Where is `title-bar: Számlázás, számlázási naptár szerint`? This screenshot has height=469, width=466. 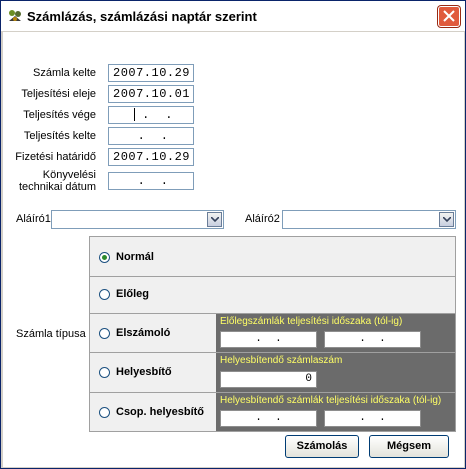 title-bar: Számlázás, számlázási naptár szerint is located at coordinates (233, 16).